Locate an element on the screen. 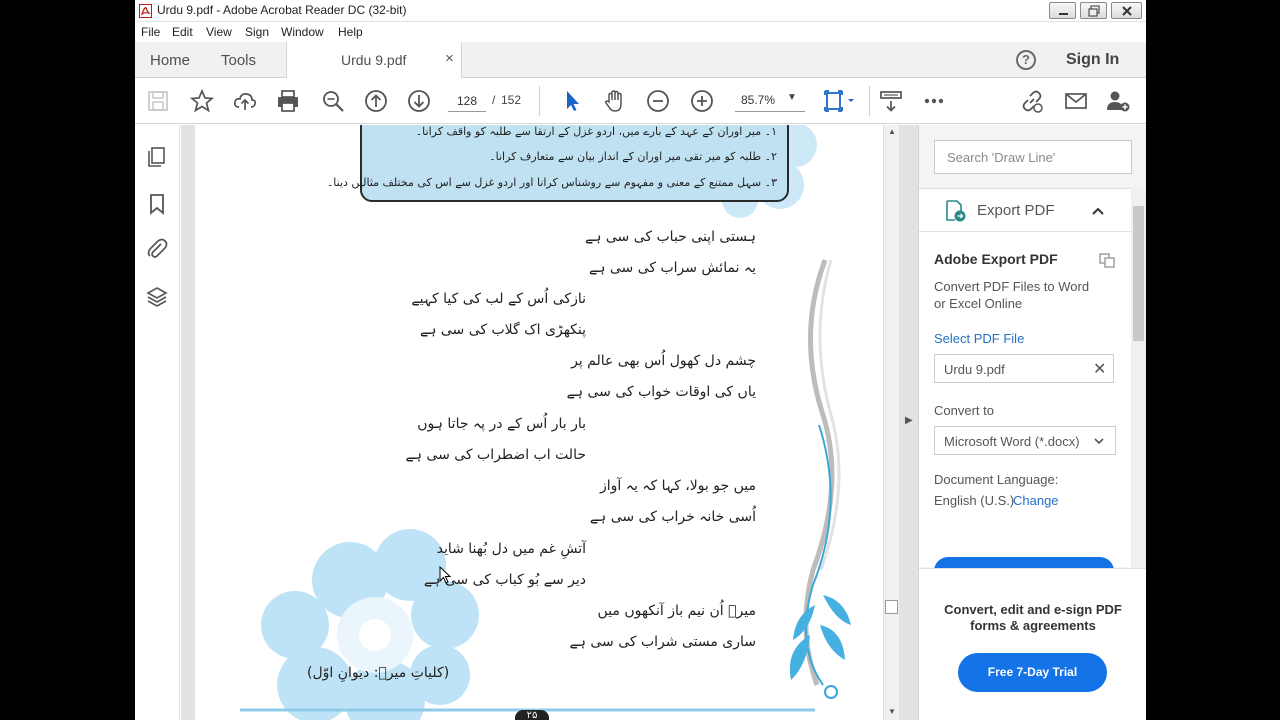 The image size is (1280, 720). bookmark-star-icon is located at coordinates (202, 101).